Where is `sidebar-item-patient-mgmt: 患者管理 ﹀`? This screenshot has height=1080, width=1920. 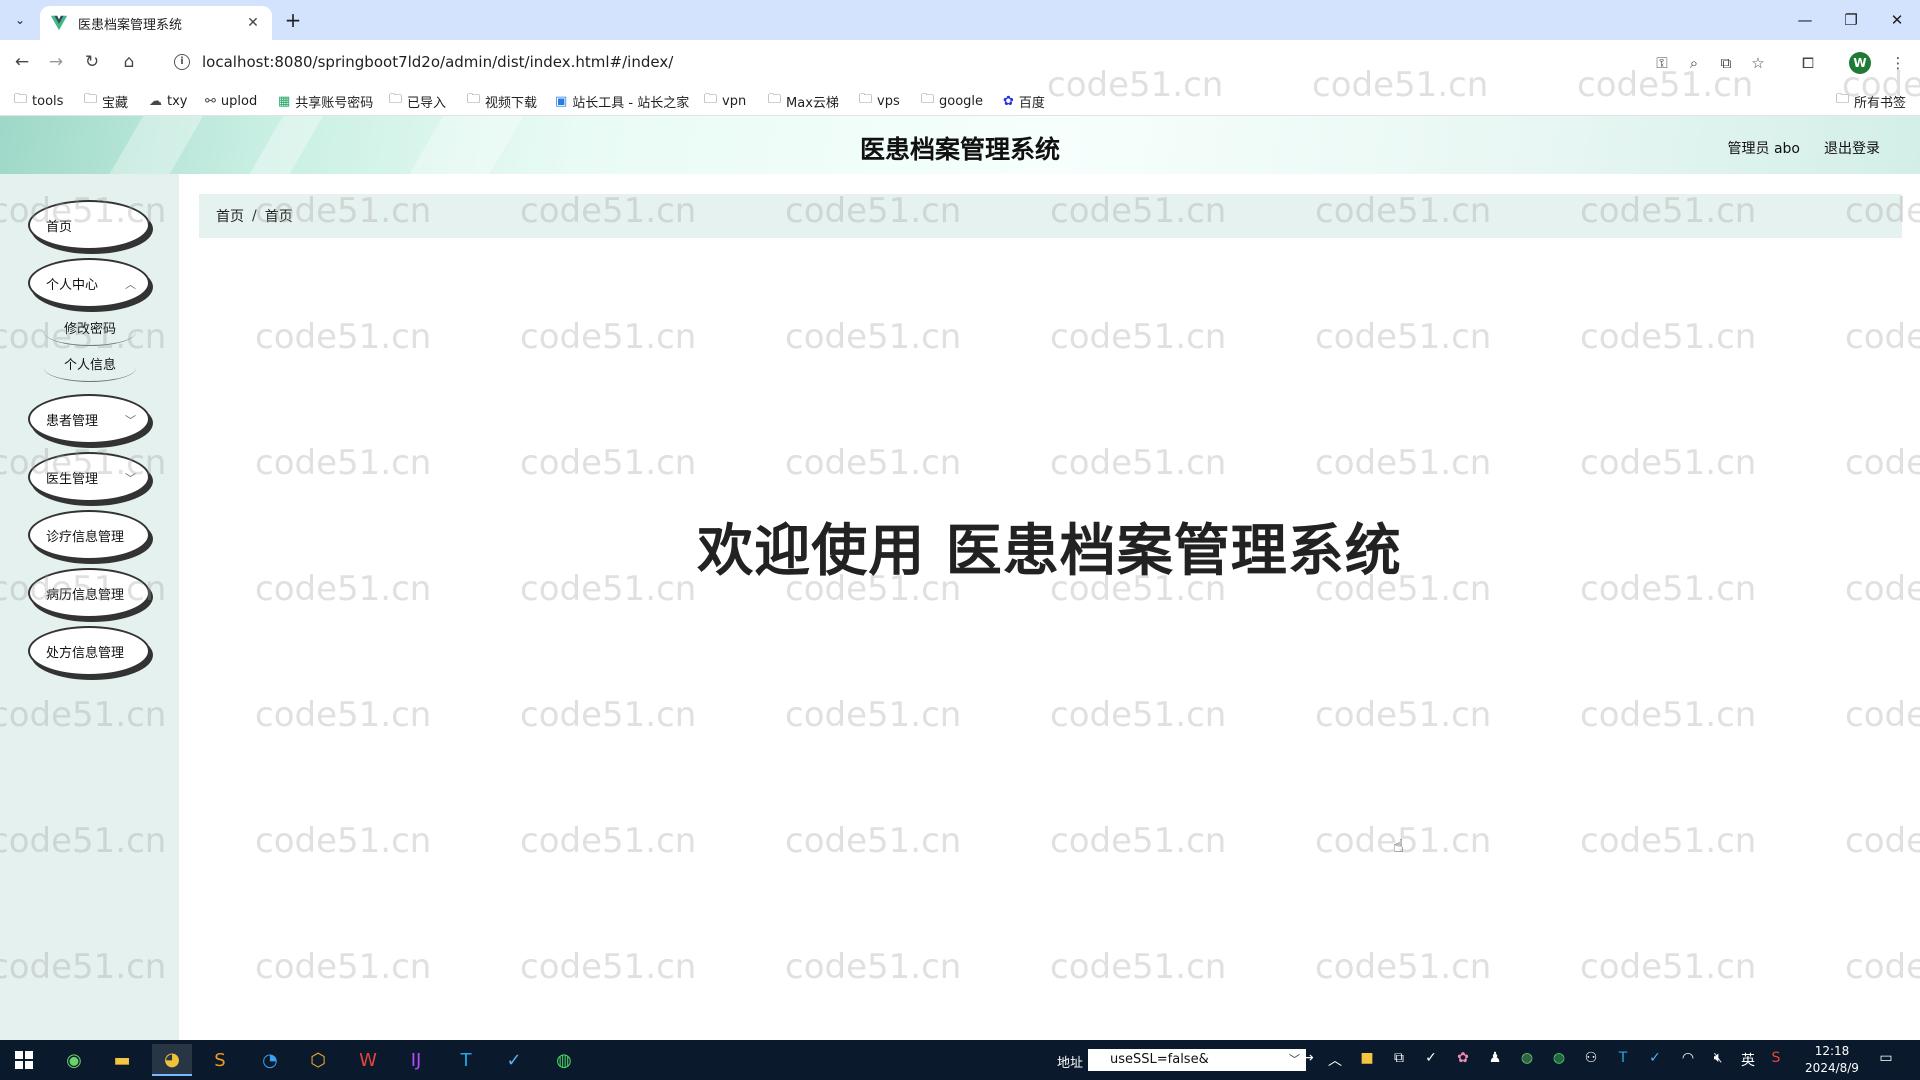
sidebar-item-patient-mgmt: 患者管理 ﹀ is located at coordinates (89, 419).